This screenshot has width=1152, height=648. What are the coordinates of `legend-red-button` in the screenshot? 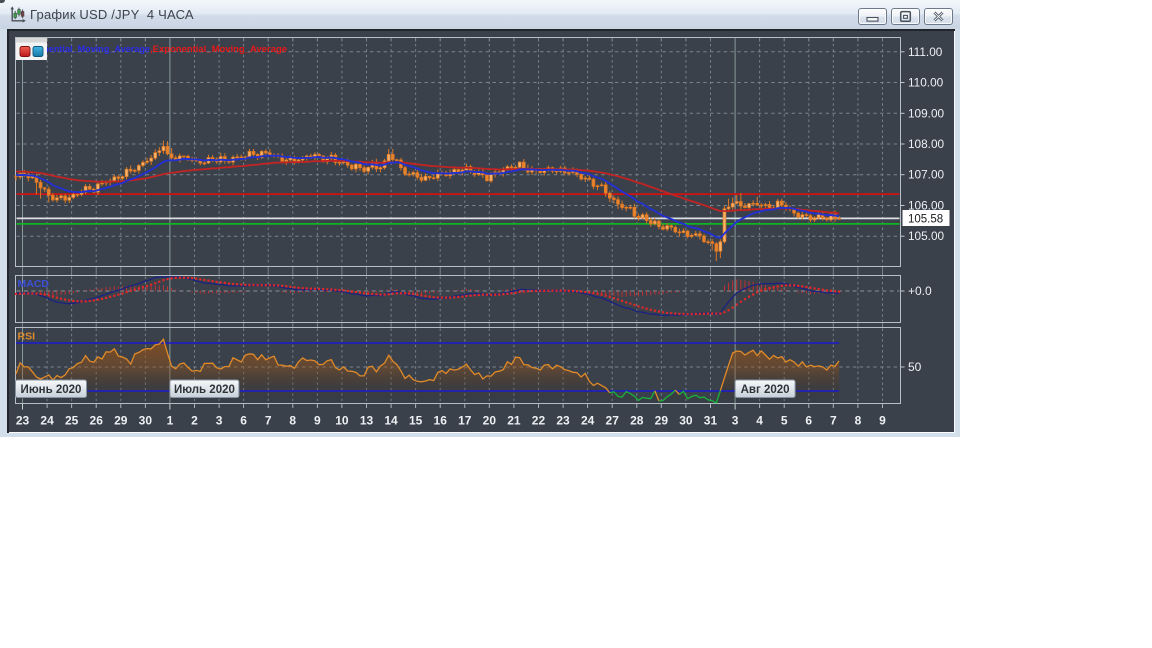 It's located at (25, 51).